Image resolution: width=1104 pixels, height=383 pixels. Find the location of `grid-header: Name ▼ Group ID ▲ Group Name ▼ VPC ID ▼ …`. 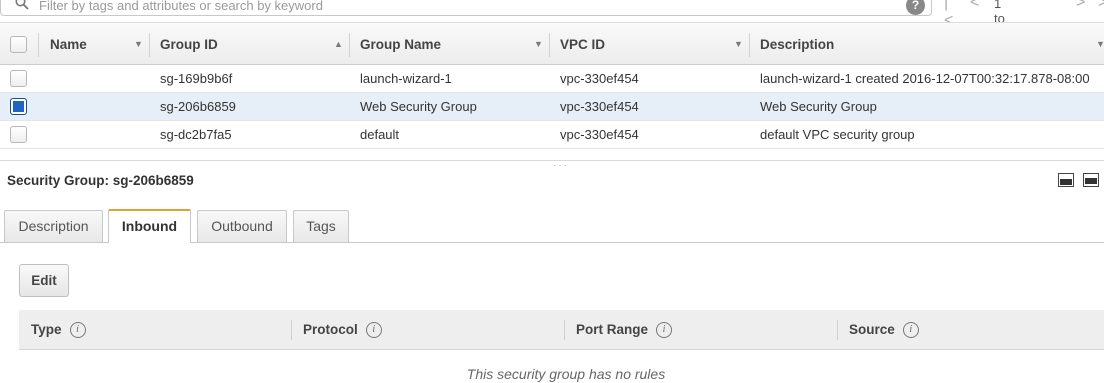

grid-header: Name ▼ Group ID ▲ Group Name ▼ VPC ID ▼ … is located at coordinates (552, 43).